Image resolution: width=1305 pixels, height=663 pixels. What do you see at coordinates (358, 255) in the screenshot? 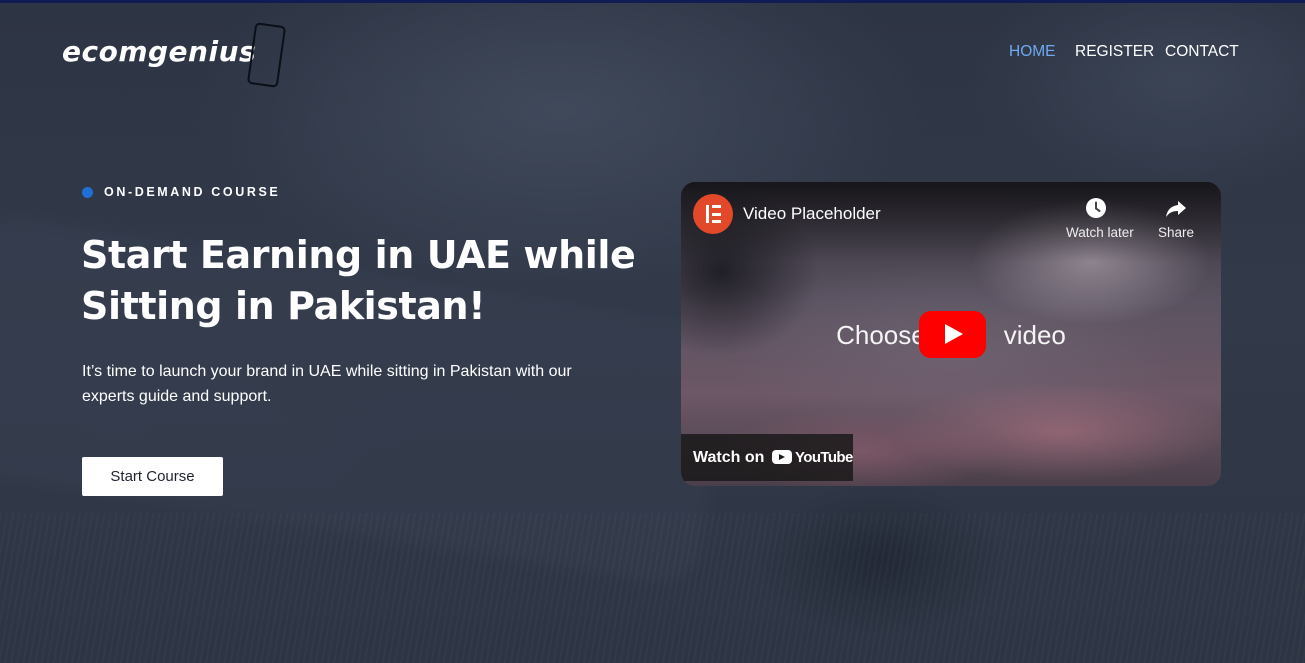
I see `headline-line-1: Start Earning in UAE while` at bounding box center [358, 255].